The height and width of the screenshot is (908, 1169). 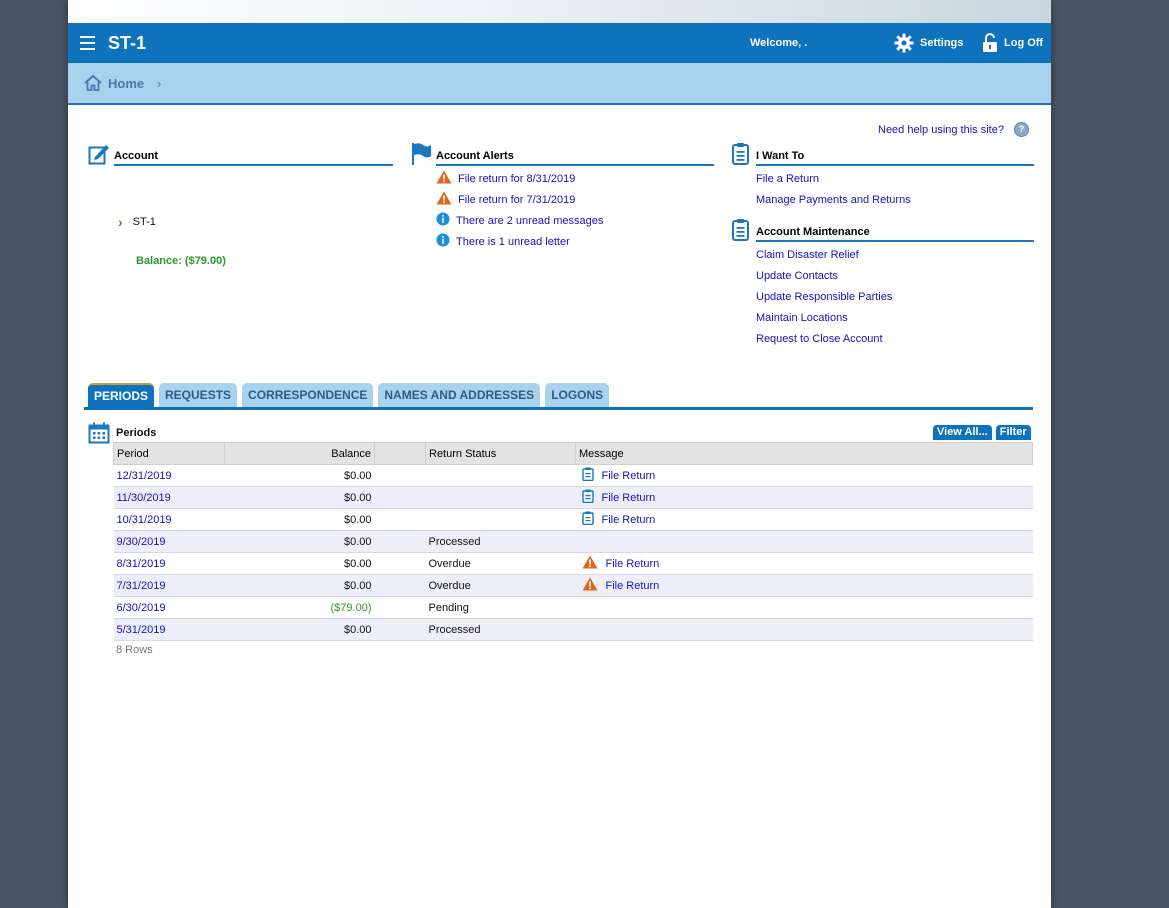 What do you see at coordinates (1013, 432) in the screenshot?
I see `filter-button: Filter` at bounding box center [1013, 432].